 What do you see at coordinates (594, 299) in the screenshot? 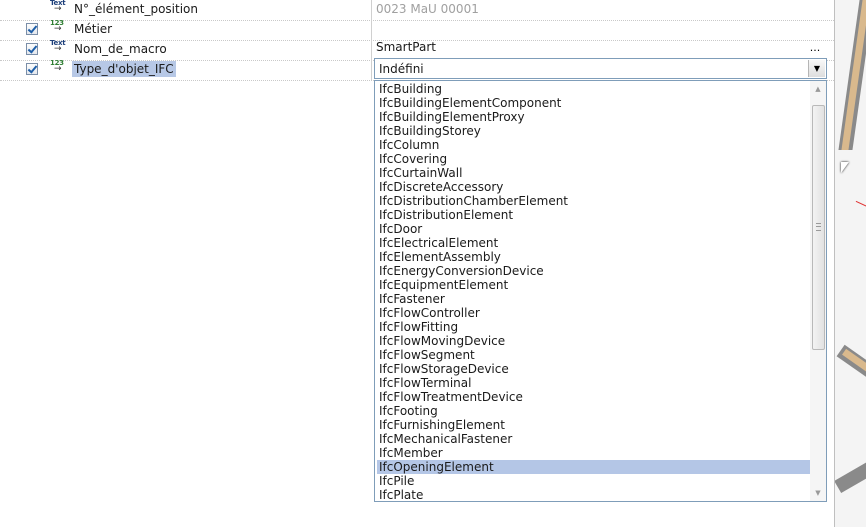
I see `dropdown-option: IfcFastener` at bounding box center [594, 299].